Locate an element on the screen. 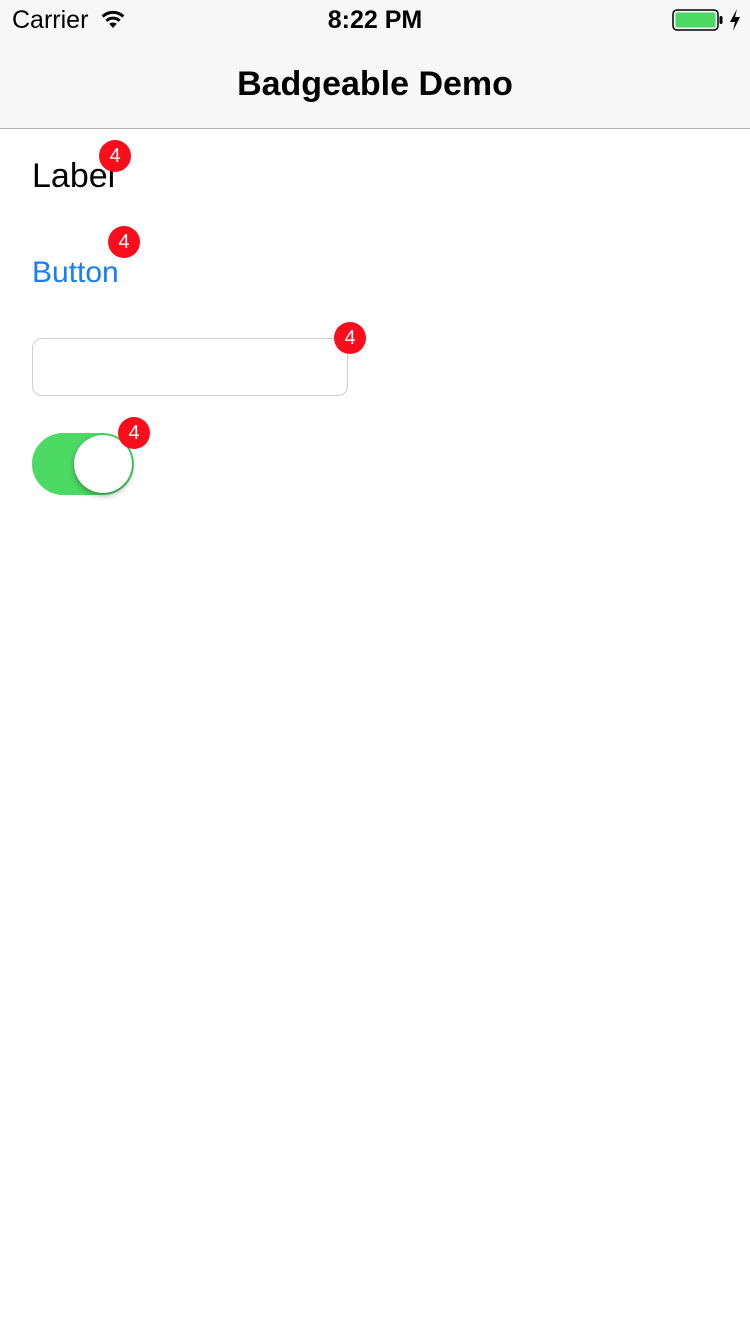 This screenshot has height=1334, width=750. battery-icon is located at coordinates (697, 20).